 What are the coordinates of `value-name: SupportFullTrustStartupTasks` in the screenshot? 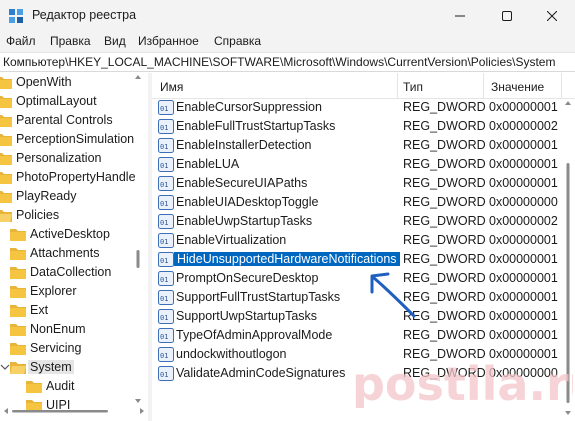 It's located at (258, 297).